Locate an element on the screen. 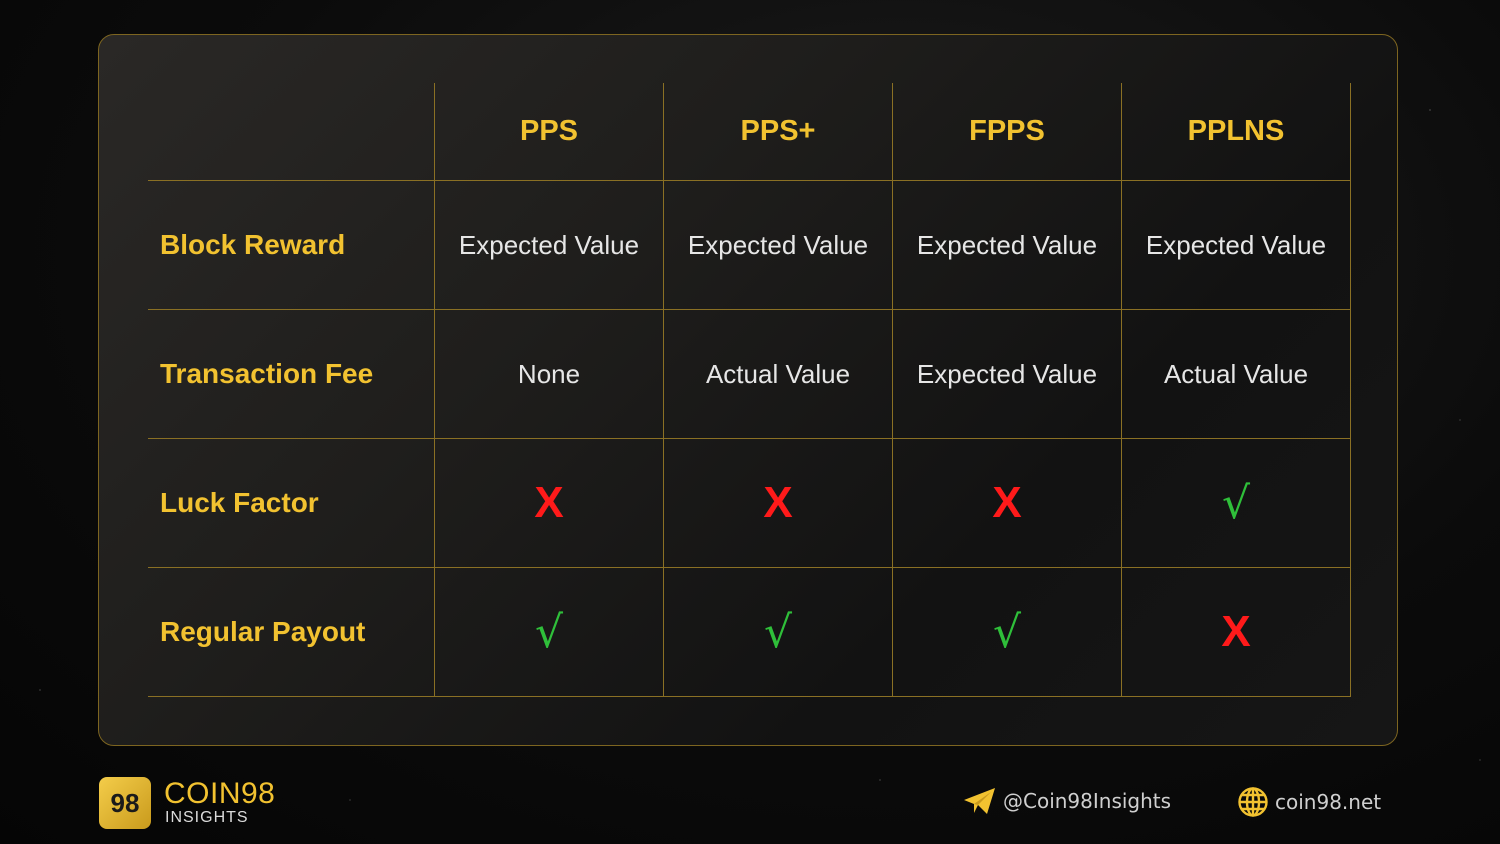 The height and width of the screenshot is (844, 1500). table-row: Luck Factor X X X √ is located at coordinates (749, 503).